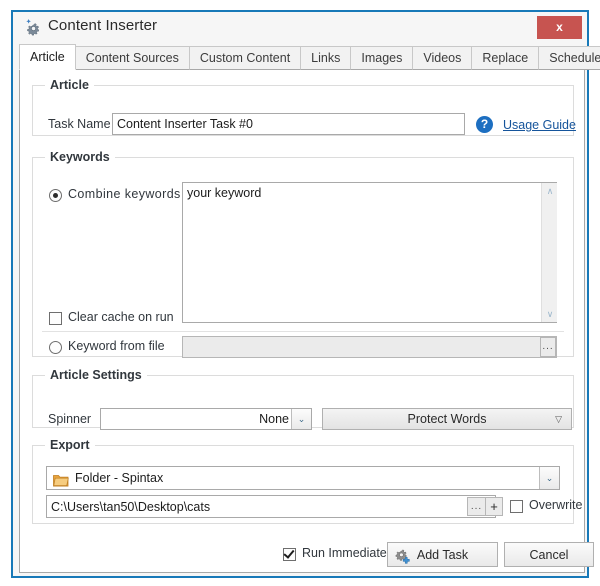 This screenshot has height=586, width=600. What do you see at coordinates (326, 58) in the screenshot?
I see `tab-links: Links` at bounding box center [326, 58].